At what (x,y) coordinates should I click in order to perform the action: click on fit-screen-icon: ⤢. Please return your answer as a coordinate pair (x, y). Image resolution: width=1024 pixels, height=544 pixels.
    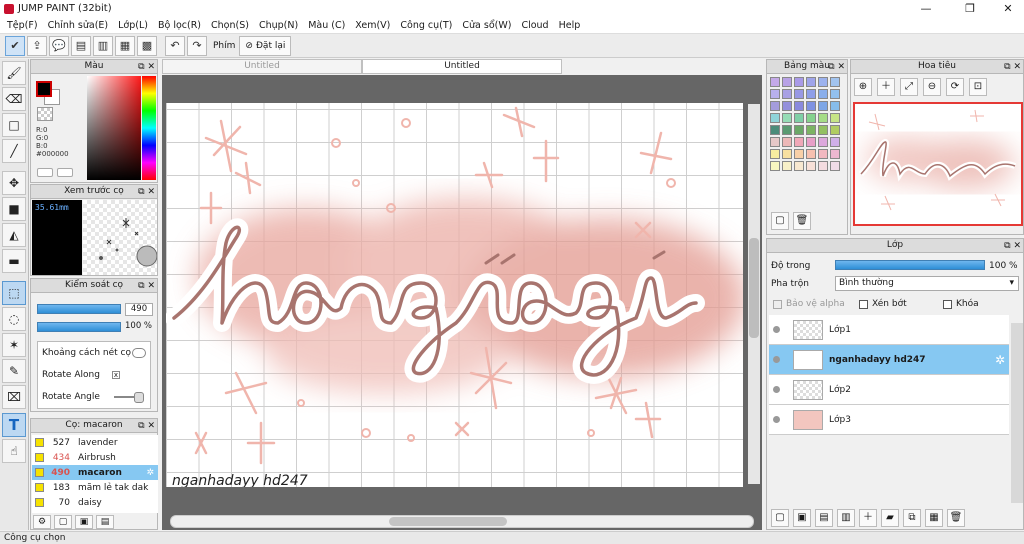
    Looking at the image, I should click on (909, 87).